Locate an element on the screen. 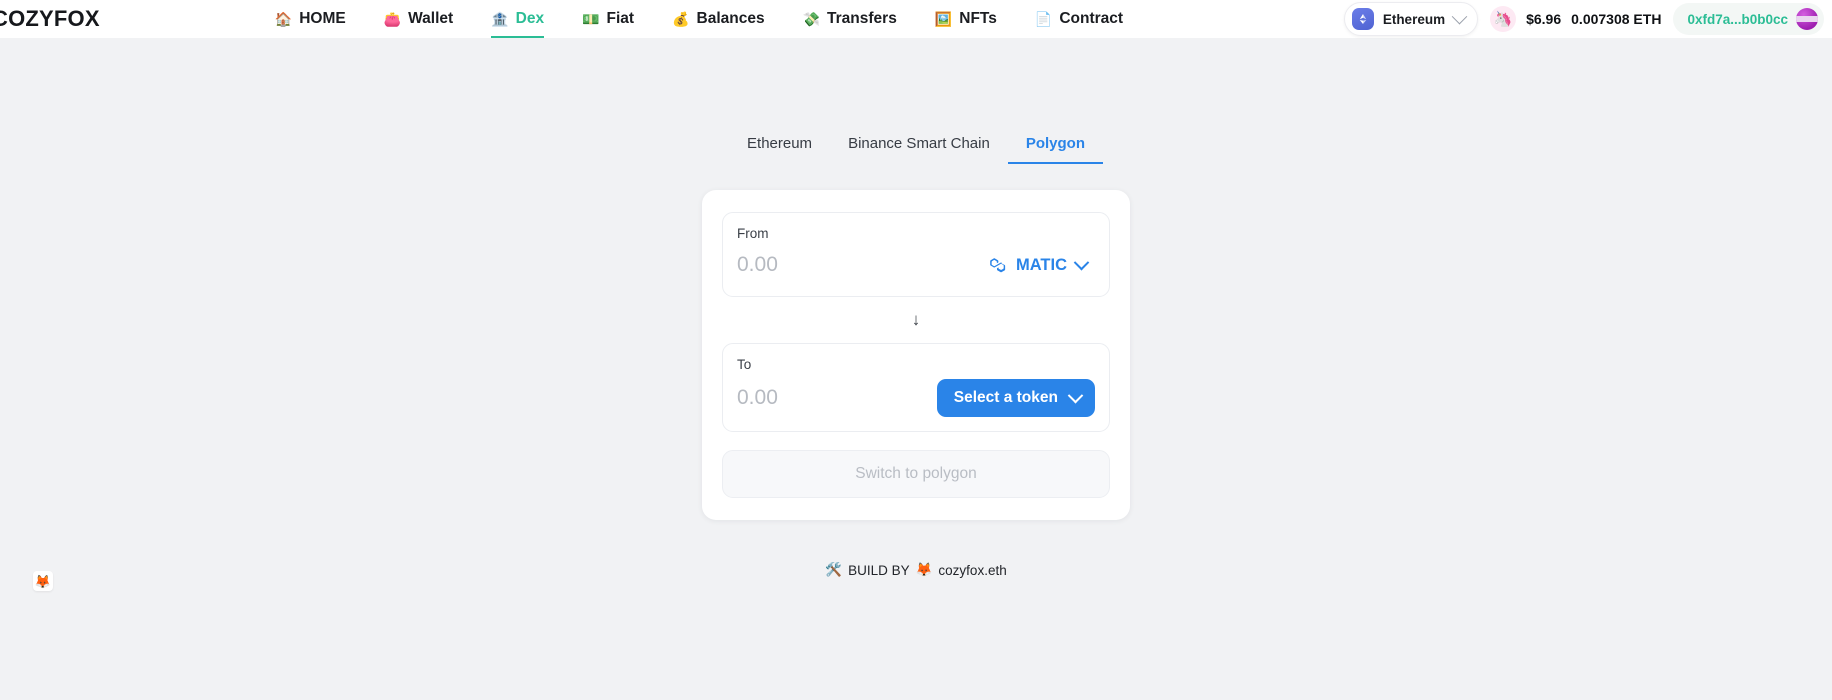 Image resolution: width=1832 pixels, height=700 pixels. from-row: MATIC is located at coordinates (916, 265).